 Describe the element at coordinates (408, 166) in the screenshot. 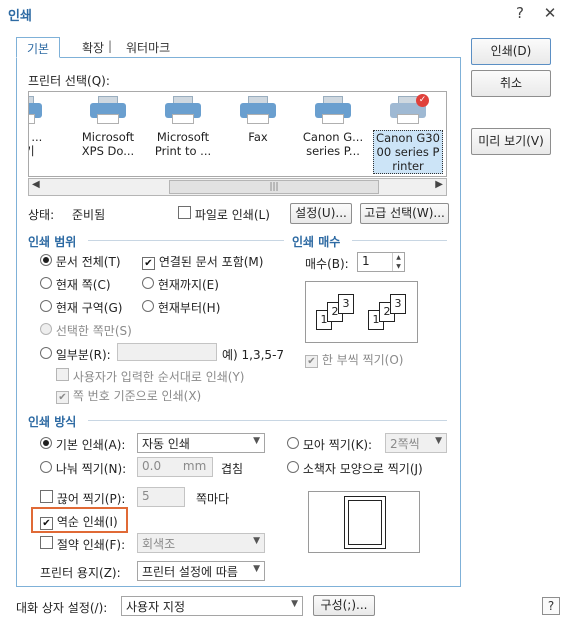

I see `printer-name: rinter` at that location.